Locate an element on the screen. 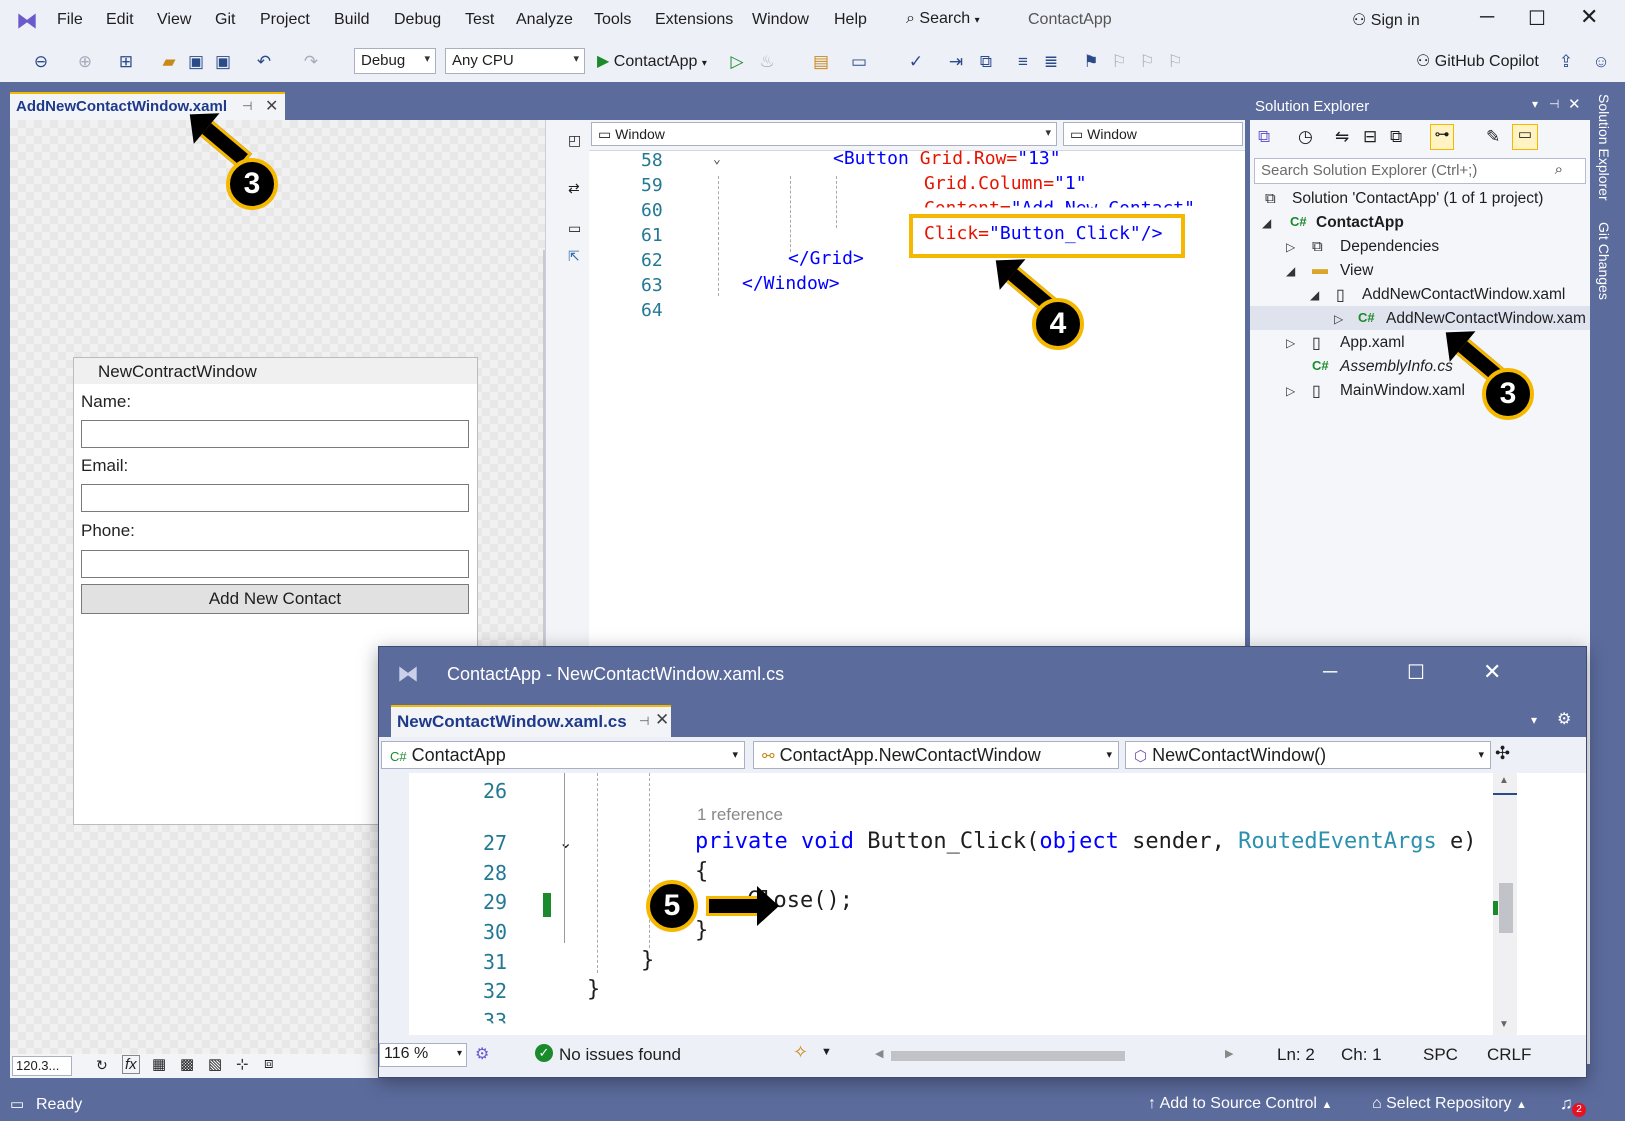 This screenshot has width=1625, height=1121. bookmark-icon: ⚑ is located at coordinates (1091, 62).